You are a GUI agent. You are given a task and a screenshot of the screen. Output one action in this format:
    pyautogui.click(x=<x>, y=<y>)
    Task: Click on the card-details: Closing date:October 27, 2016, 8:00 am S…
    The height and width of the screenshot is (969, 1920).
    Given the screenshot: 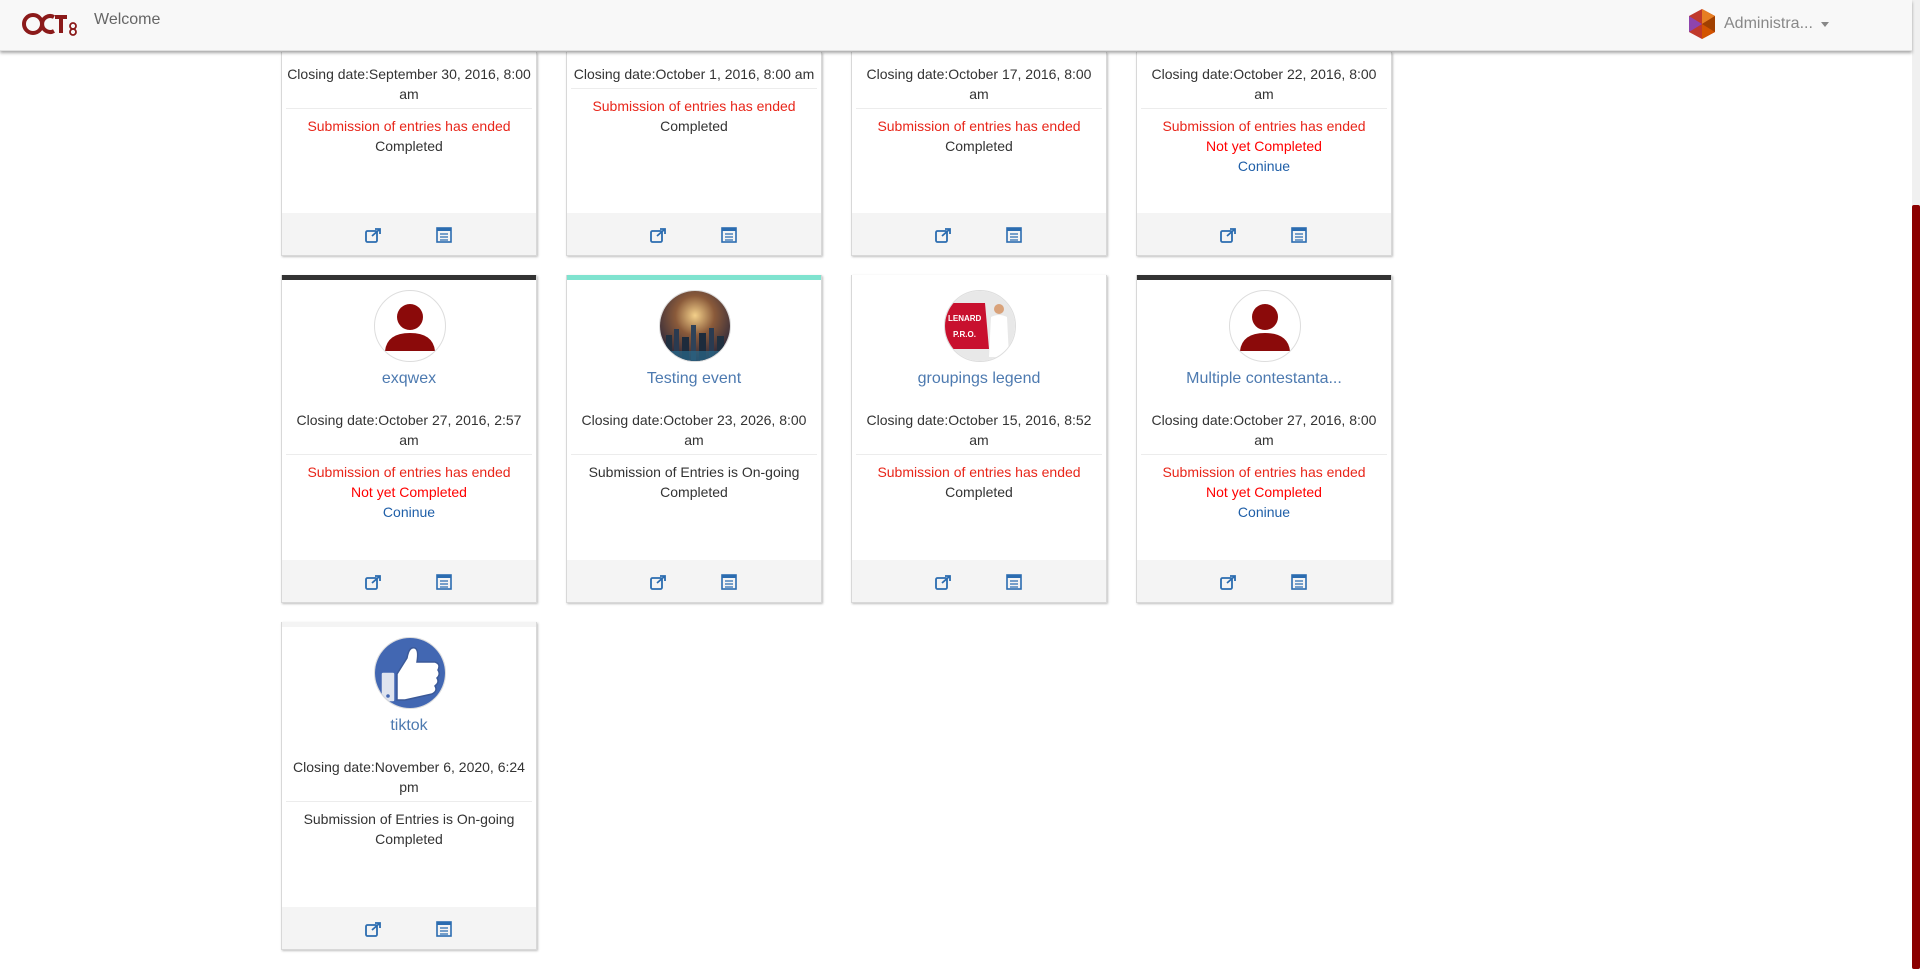 What is the action you would take?
    pyautogui.click(x=1264, y=466)
    